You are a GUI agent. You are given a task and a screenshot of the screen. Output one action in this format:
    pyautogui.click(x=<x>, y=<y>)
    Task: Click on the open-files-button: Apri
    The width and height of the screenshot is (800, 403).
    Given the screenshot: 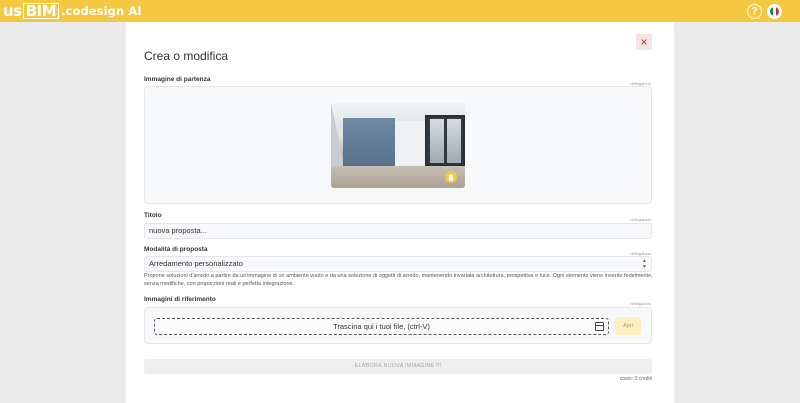 What is the action you would take?
    pyautogui.click(x=628, y=326)
    